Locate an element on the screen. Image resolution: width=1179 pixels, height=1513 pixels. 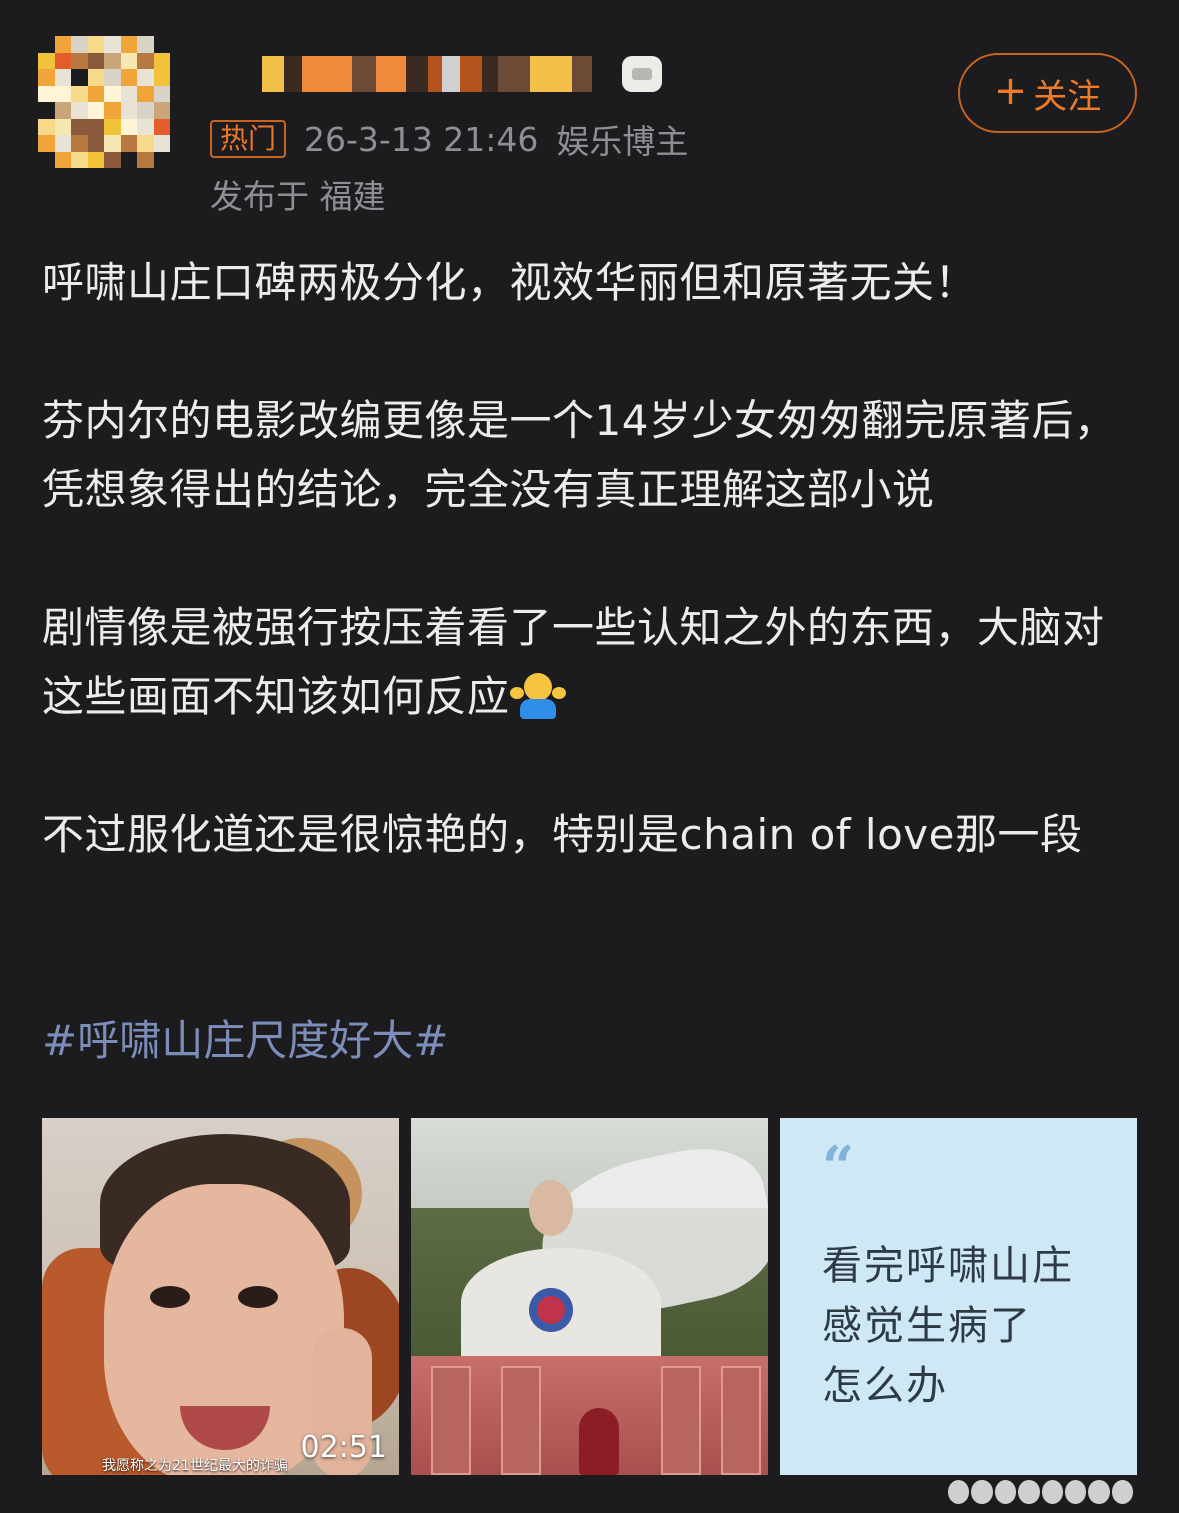
follow-label: 关注 is located at coordinates (1067, 96).